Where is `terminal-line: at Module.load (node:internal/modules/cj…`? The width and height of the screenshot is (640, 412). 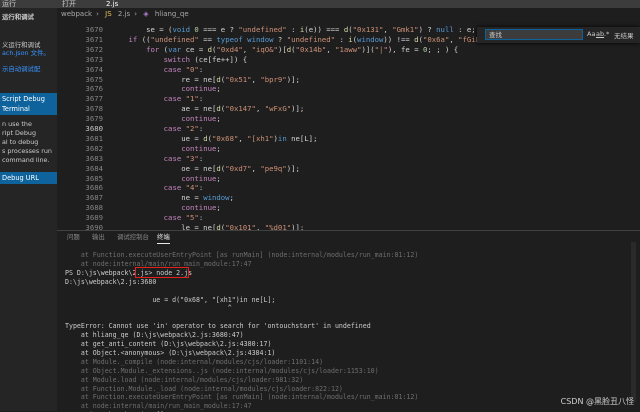
terminal-line: at Module.load (node:internal/modules/cj… is located at coordinates (184, 379).